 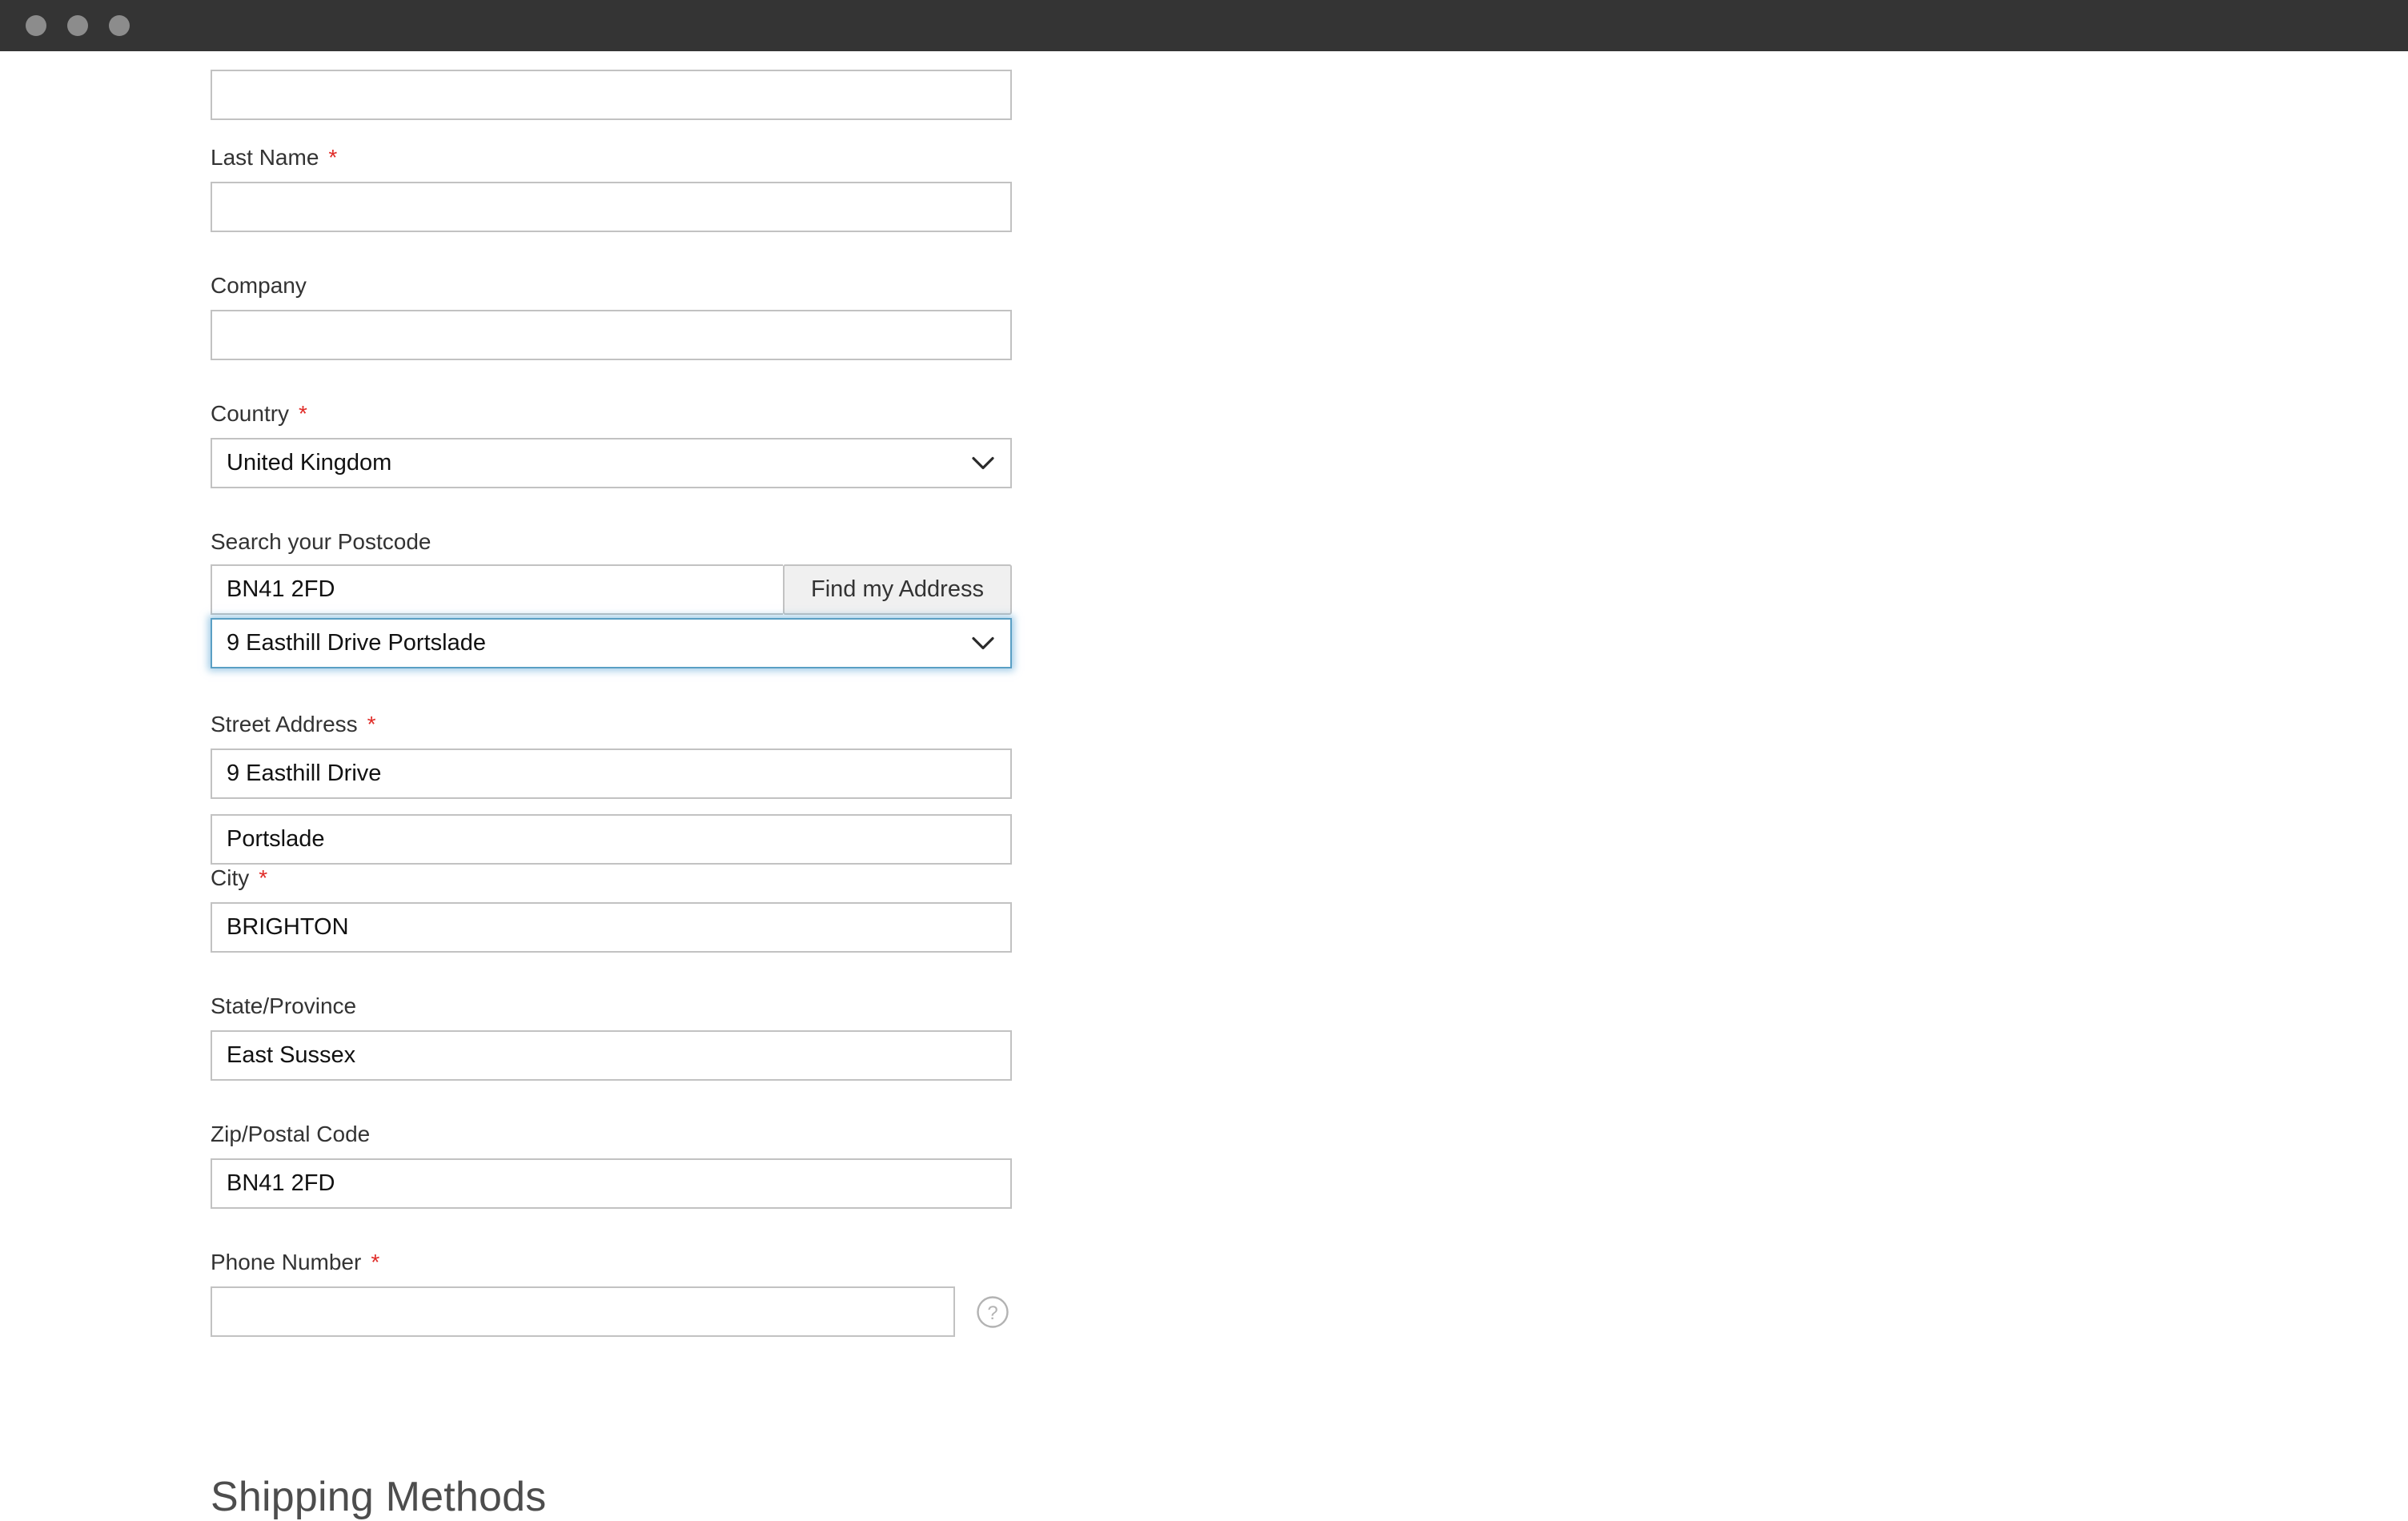 I want to click on country-select-value, so click(x=611, y=463).